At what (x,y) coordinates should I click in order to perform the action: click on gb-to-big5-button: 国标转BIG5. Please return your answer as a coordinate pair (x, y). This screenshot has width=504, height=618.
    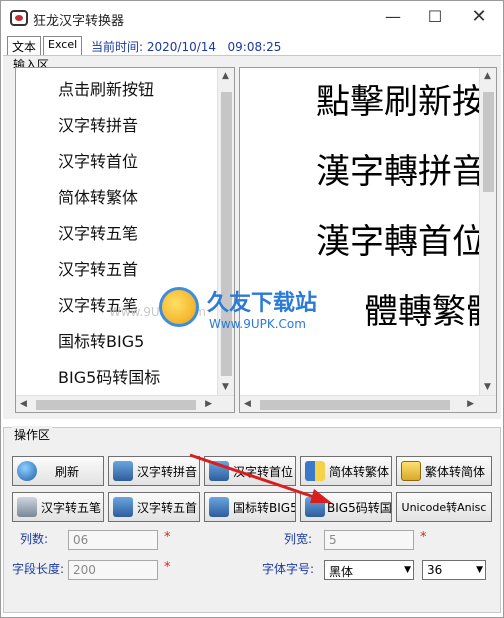
    Looking at the image, I should click on (250, 507).